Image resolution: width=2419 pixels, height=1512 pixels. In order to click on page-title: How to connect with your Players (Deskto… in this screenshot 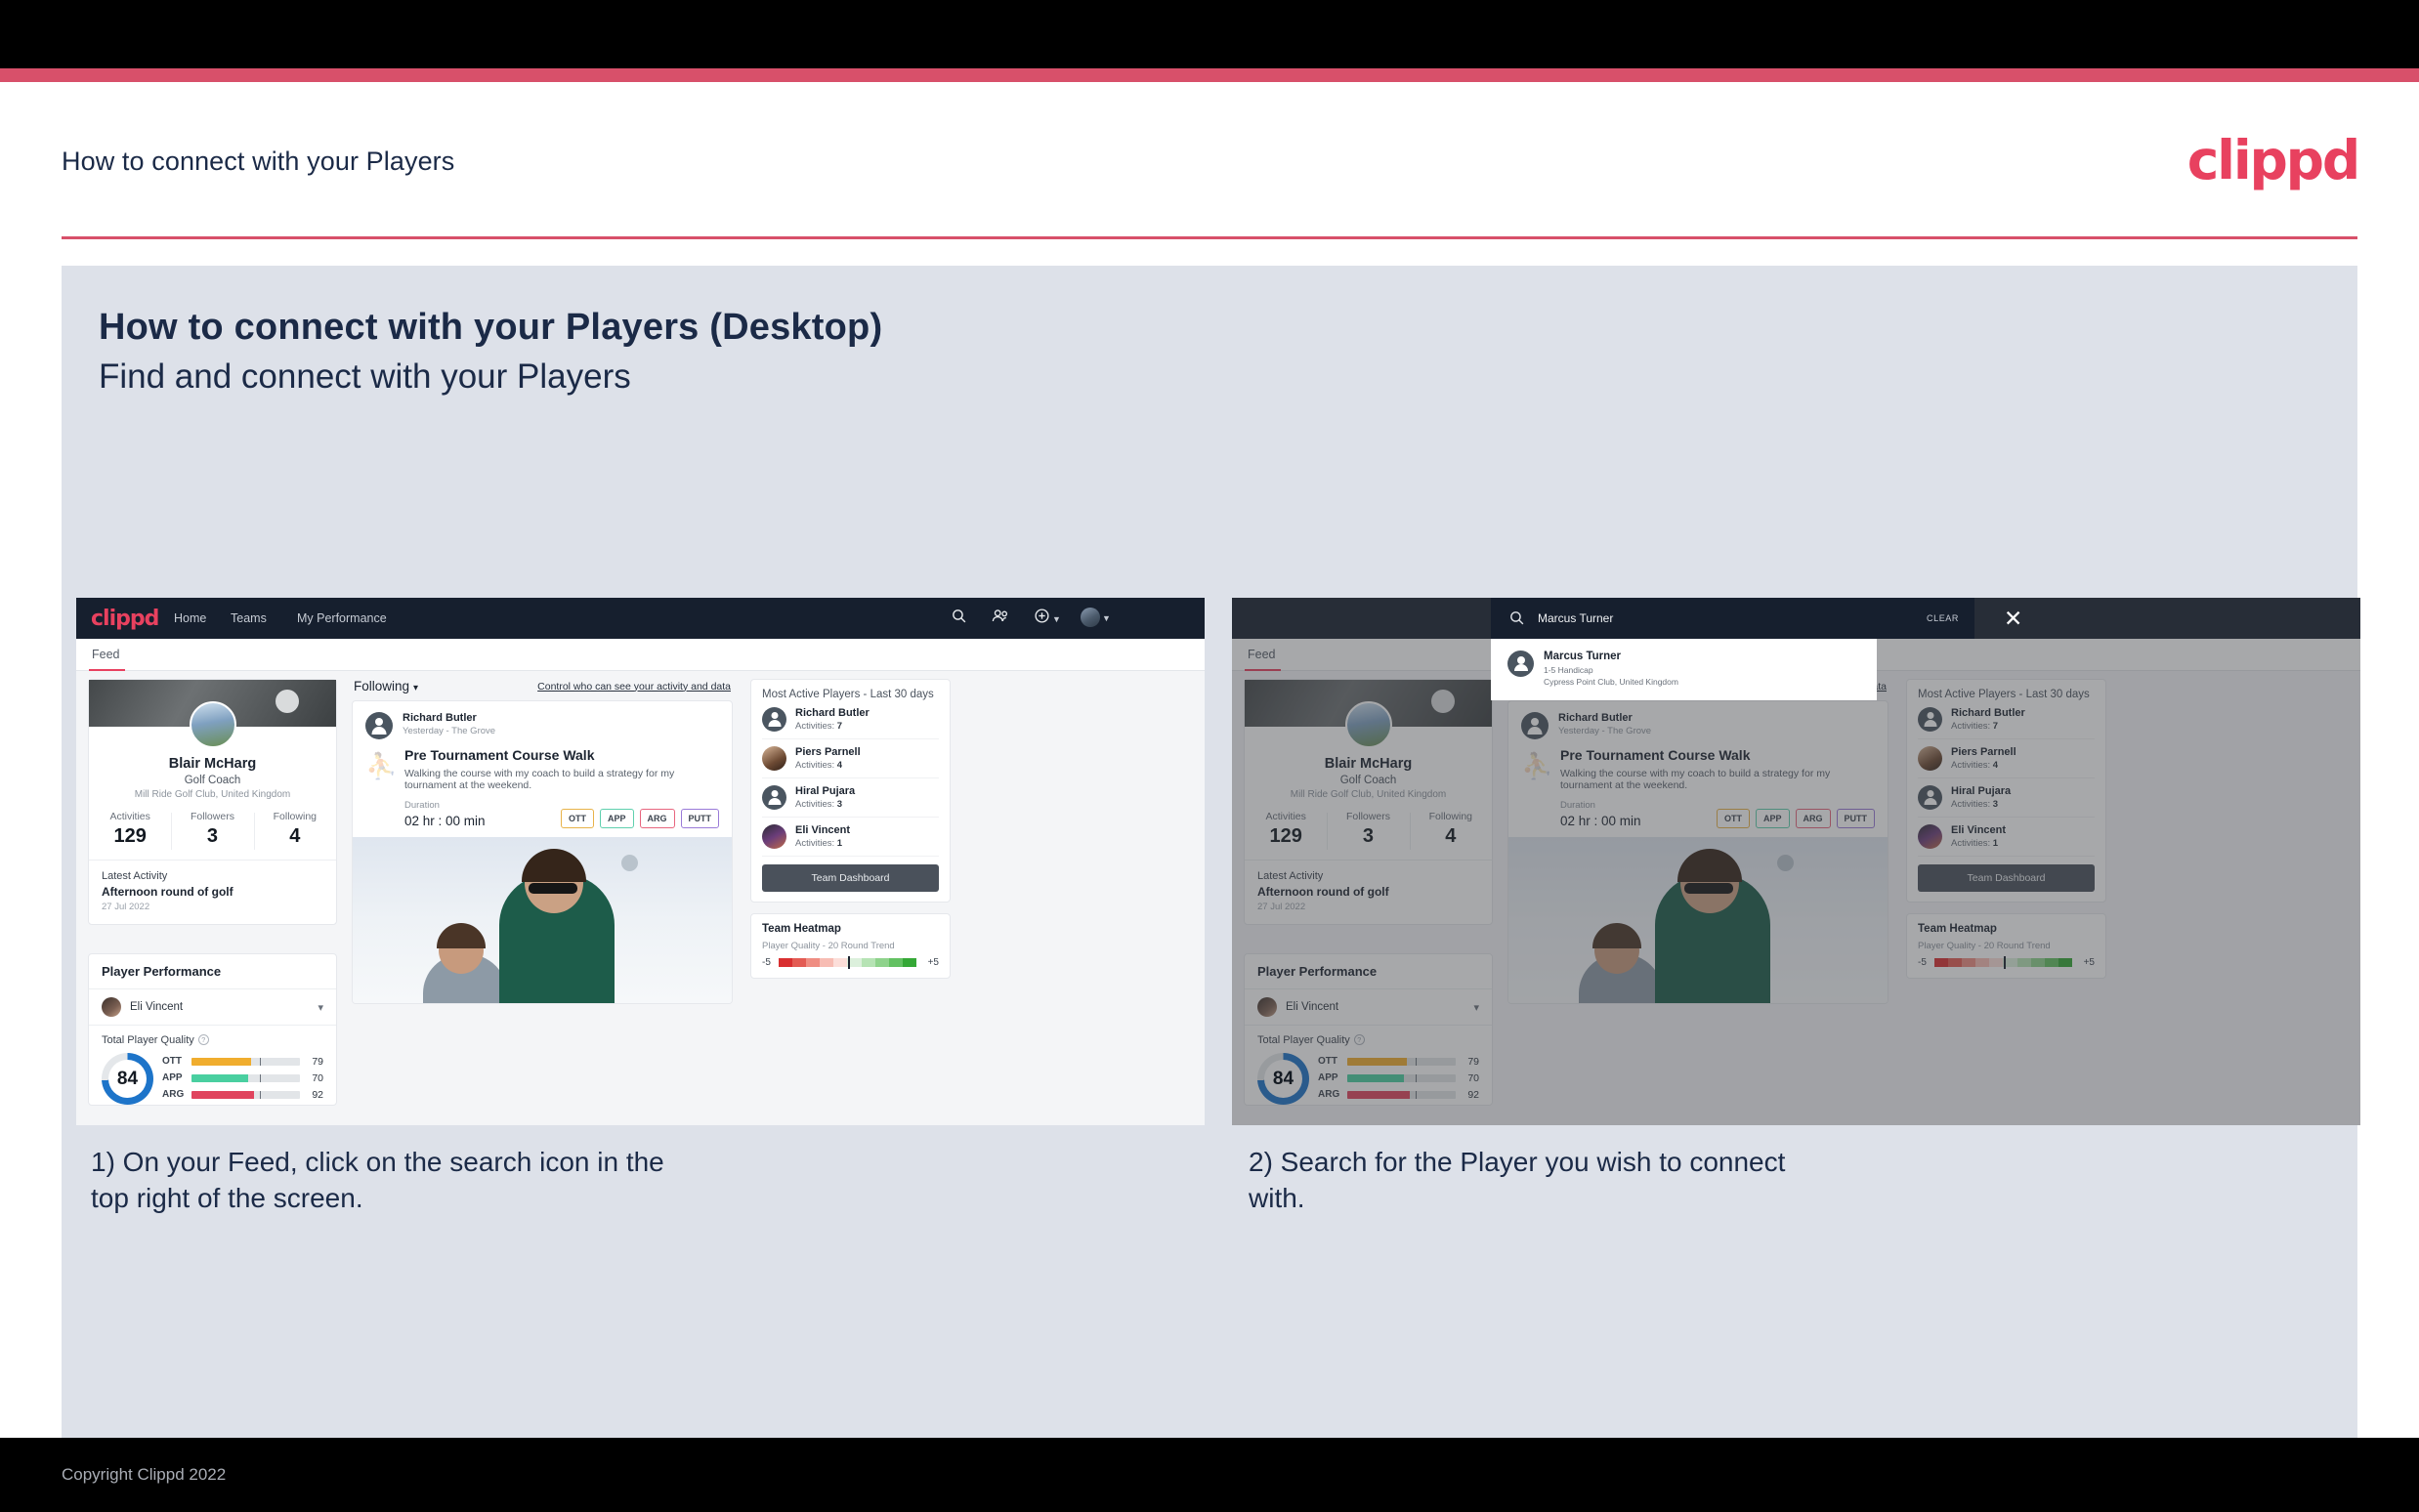, I will do `click(491, 327)`.